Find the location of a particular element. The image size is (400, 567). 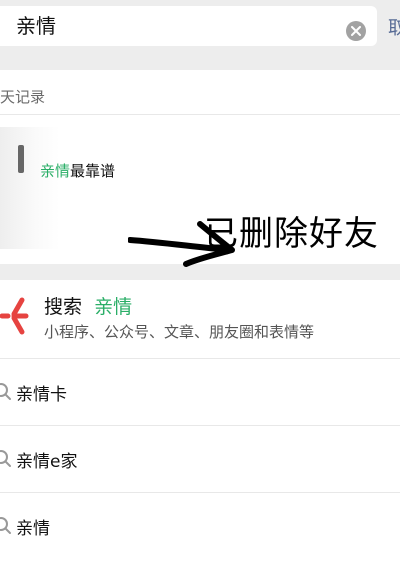

suggestion-item: 亲情卡 is located at coordinates (200, 392).